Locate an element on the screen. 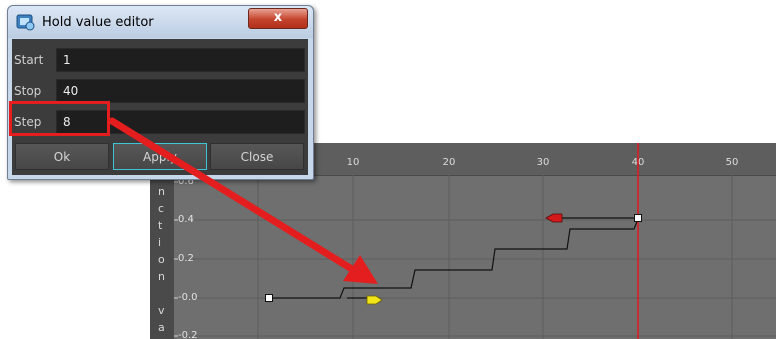  caption-char: c is located at coordinates (161, 208).